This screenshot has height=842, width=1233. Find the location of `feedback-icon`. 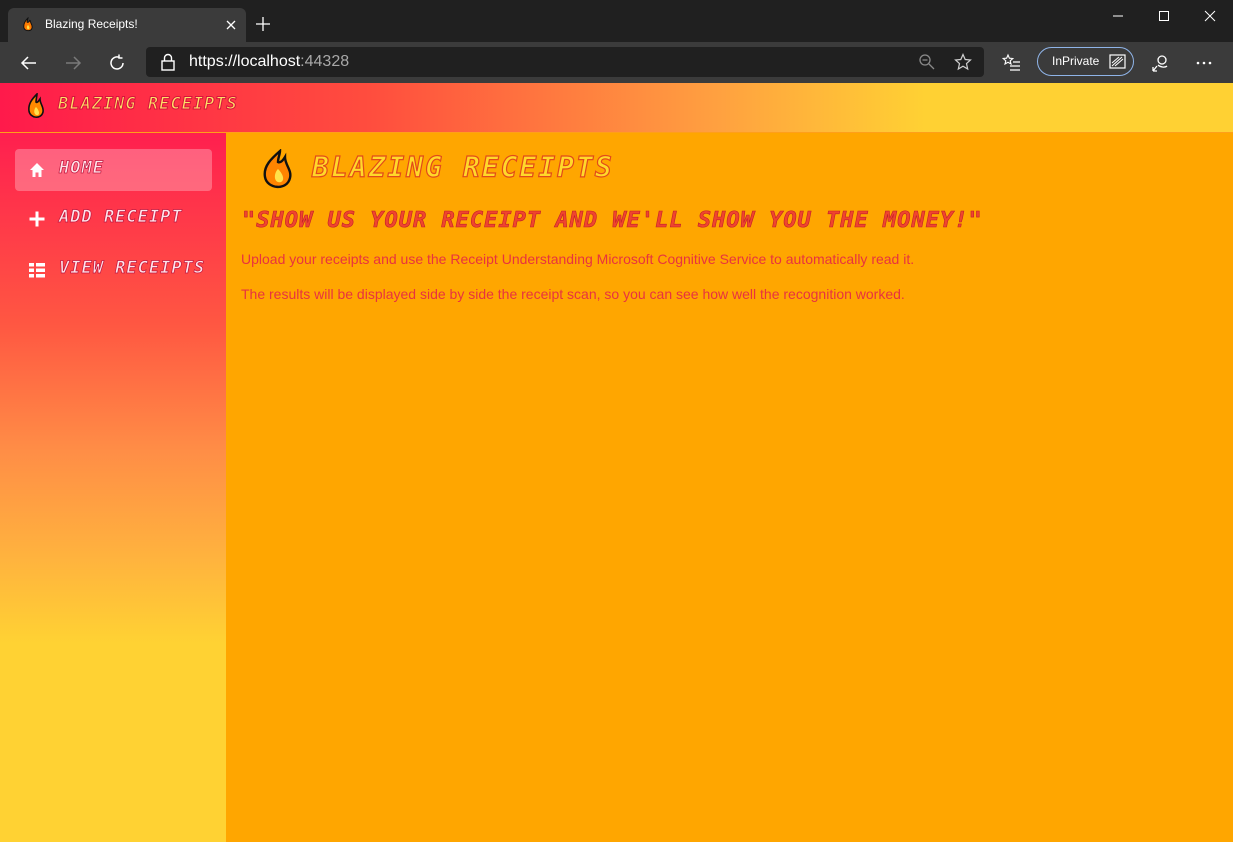

feedback-icon is located at coordinates (1160, 63).